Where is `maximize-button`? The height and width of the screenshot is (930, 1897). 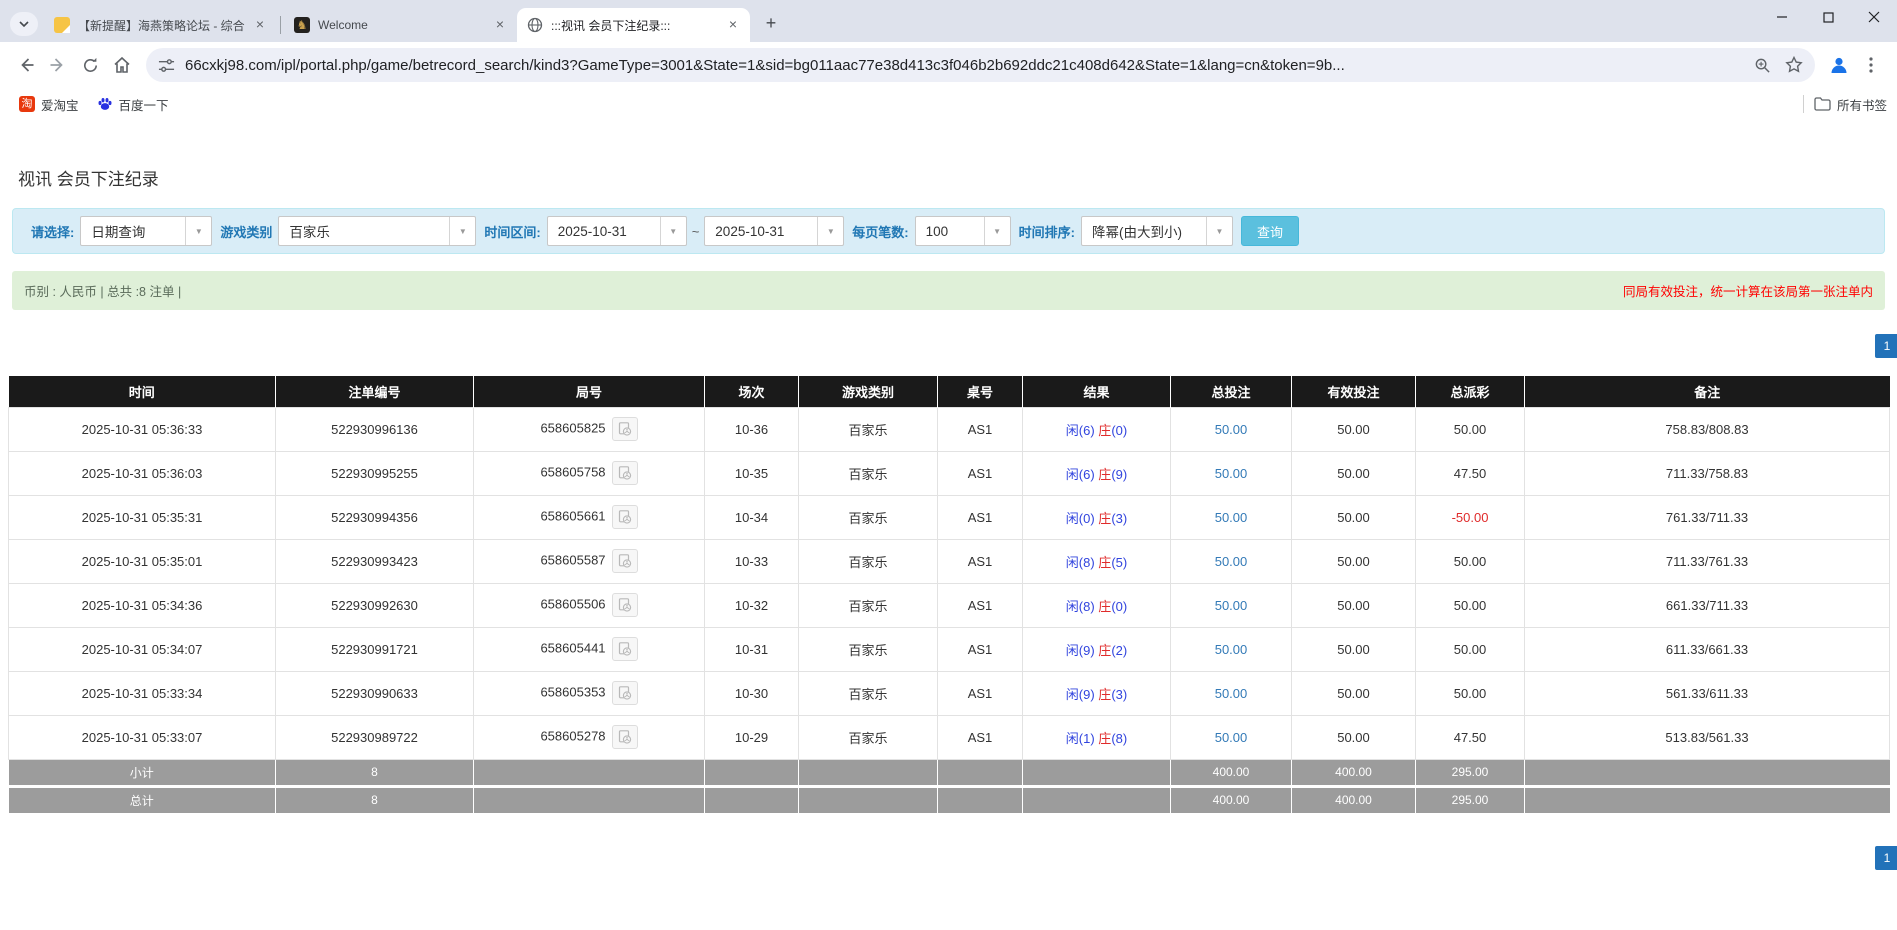
maximize-button is located at coordinates (1828, 17).